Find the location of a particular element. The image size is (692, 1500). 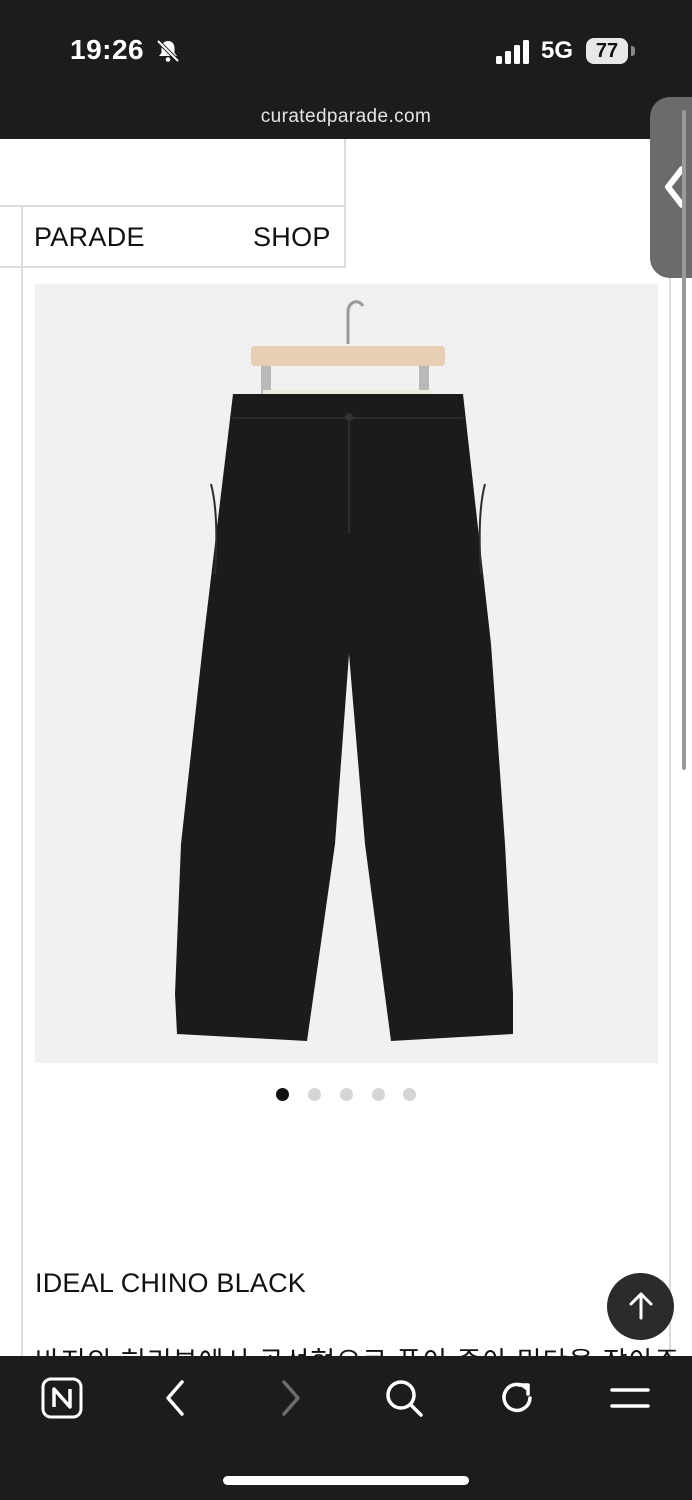

network-label: 5G is located at coordinates (557, 50).